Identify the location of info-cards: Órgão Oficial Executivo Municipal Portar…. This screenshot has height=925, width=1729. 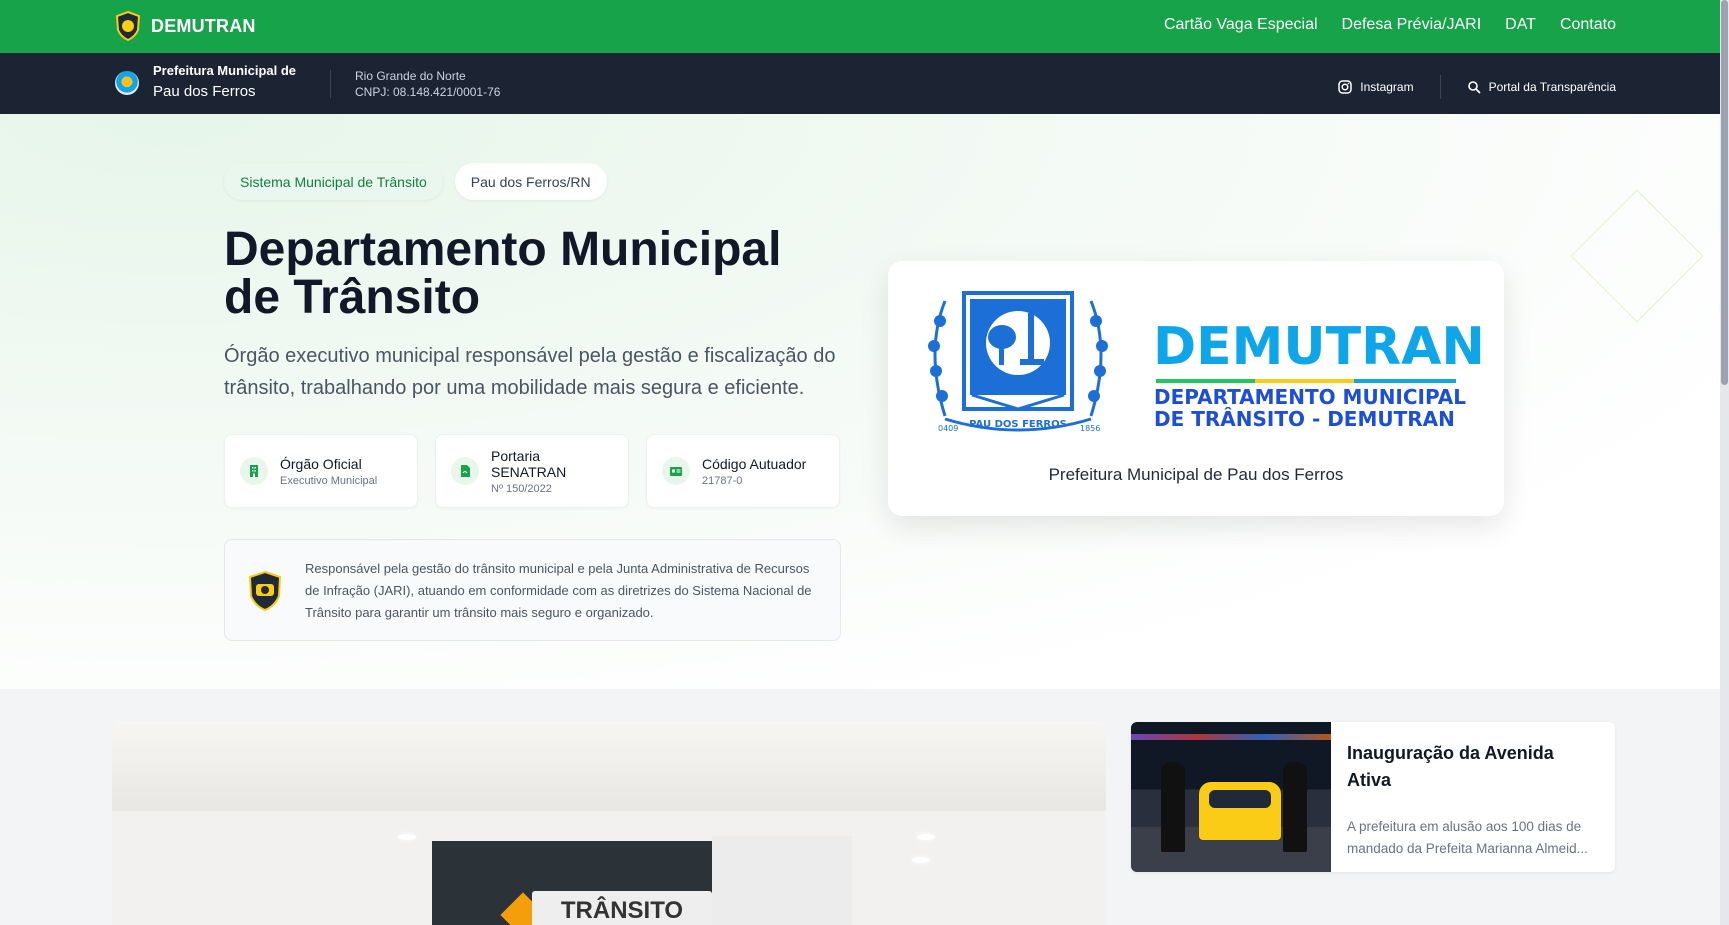
(532, 471).